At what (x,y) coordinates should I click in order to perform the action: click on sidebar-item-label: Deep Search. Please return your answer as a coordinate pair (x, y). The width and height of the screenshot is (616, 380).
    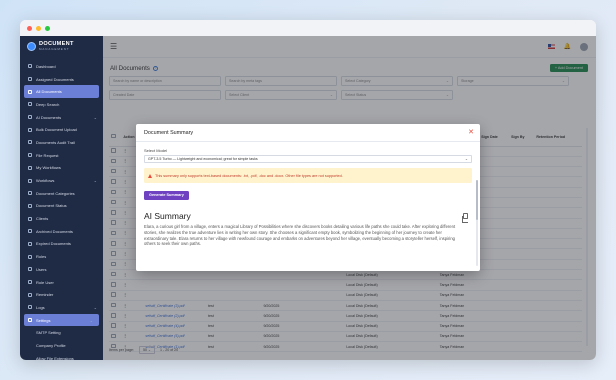
    Looking at the image, I should click on (48, 104).